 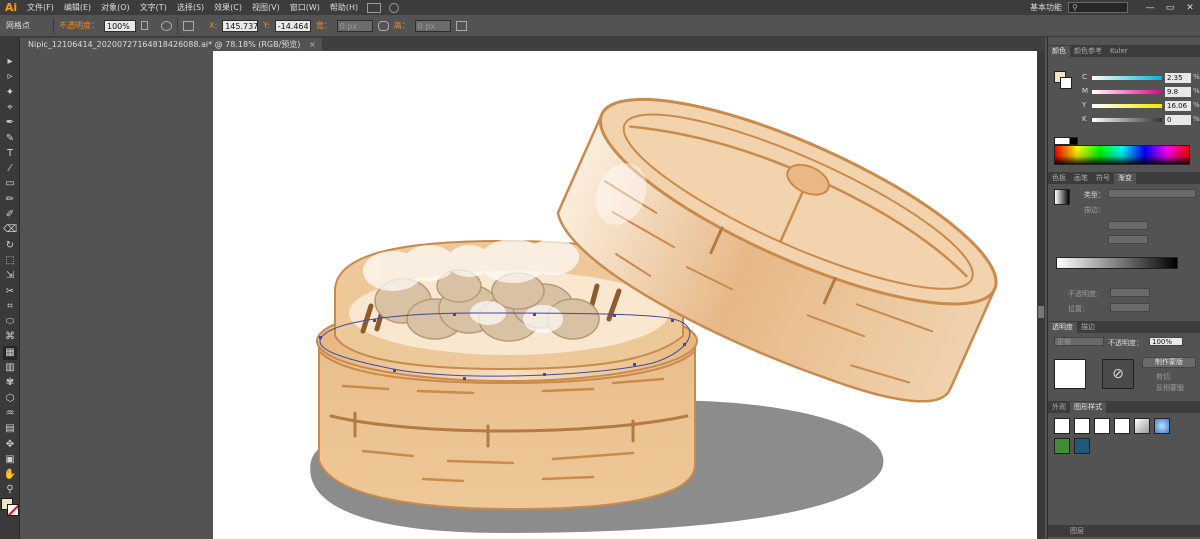 I want to click on recolor-icon, so click(x=166, y=25).